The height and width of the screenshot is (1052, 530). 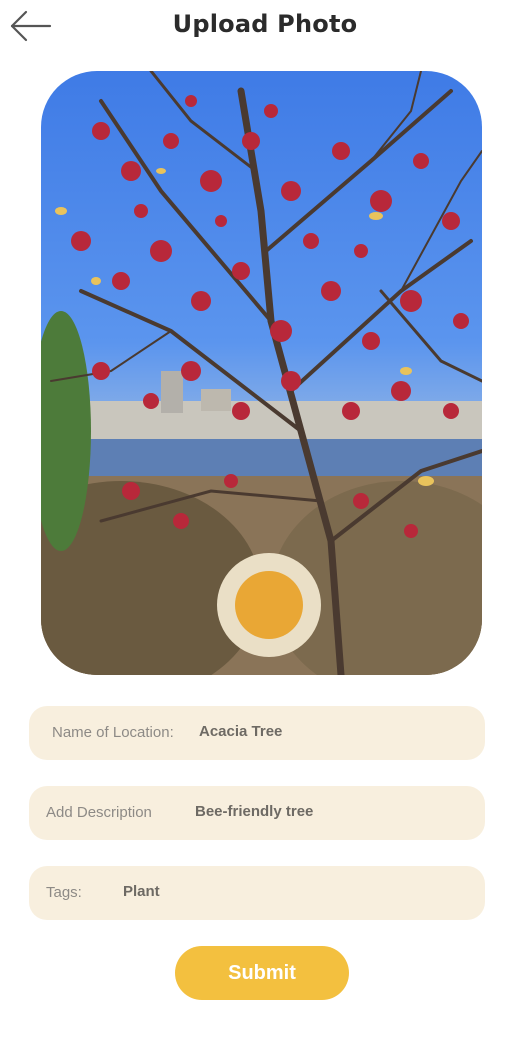 I want to click on submit-button: Submit, so click(x=262, y=973).